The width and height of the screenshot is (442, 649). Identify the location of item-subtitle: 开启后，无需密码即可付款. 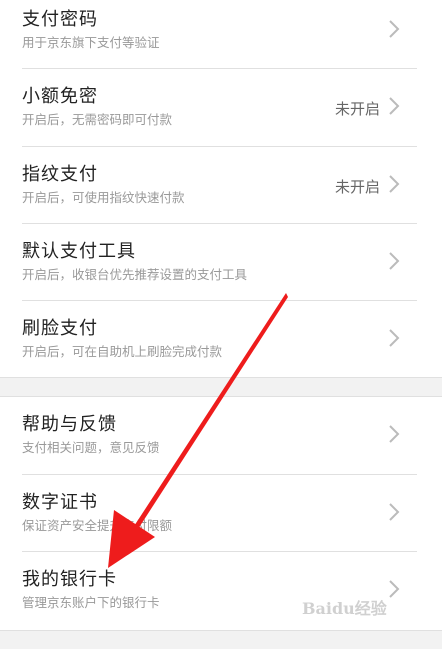
(97, 119).